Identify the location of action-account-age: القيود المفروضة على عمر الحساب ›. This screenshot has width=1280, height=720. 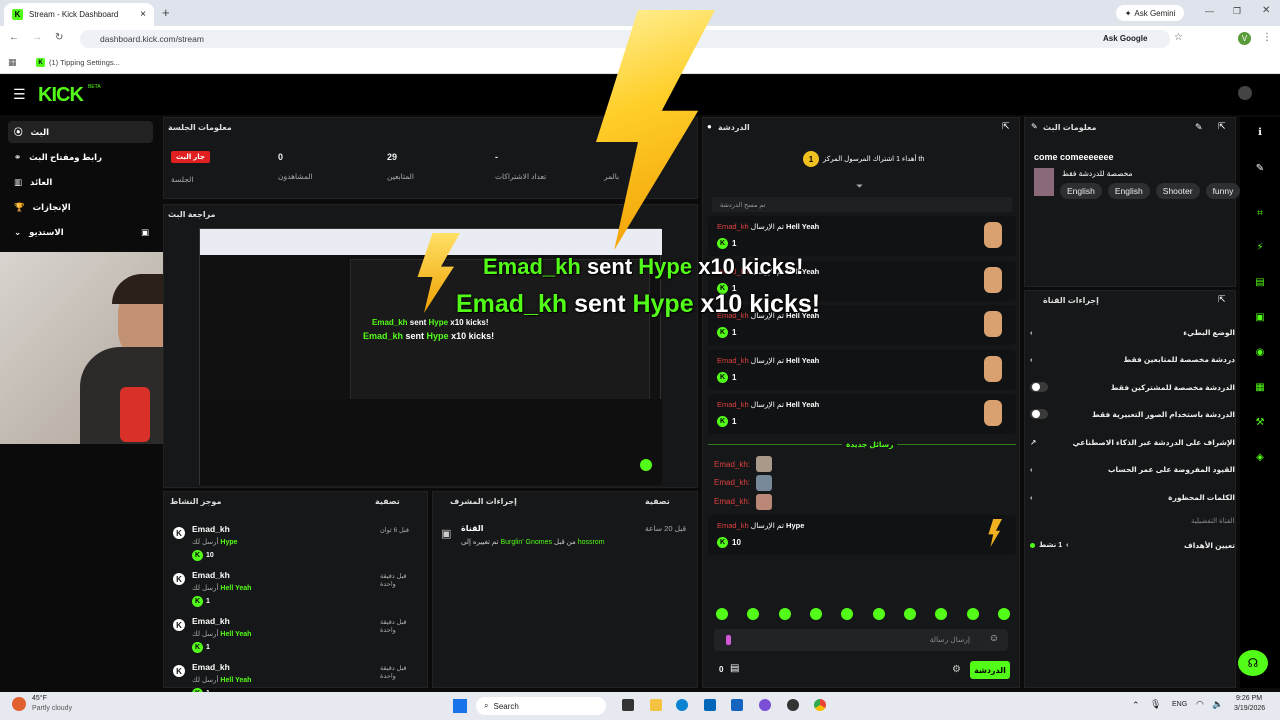
(1132, 469).